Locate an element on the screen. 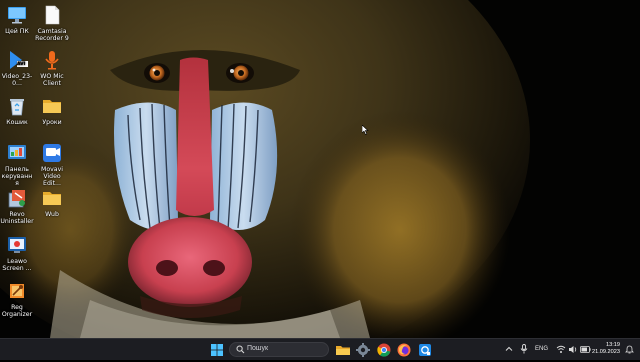  taskbar: Пошук ENG 13:19 21.09.2023 is located at coordinates (320, 349).